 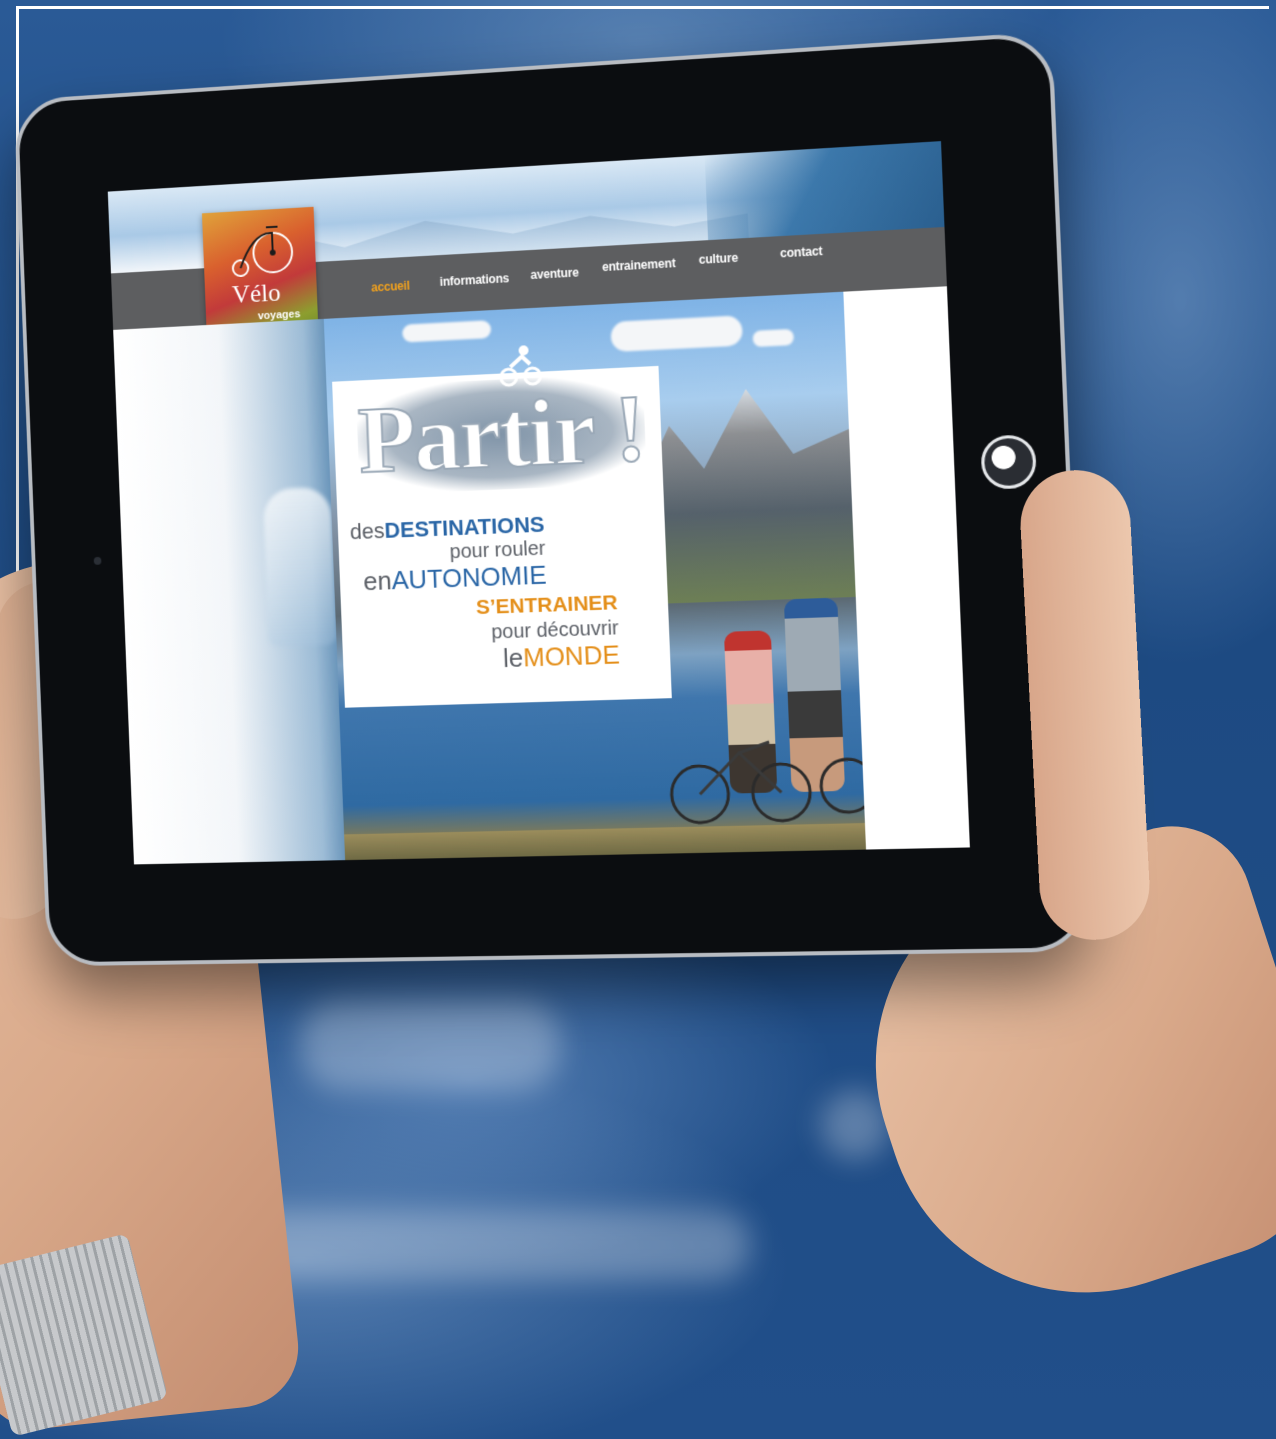 I want to click on hero-line-emphasis: AUTONOMIE, so click(x=469, y=577).